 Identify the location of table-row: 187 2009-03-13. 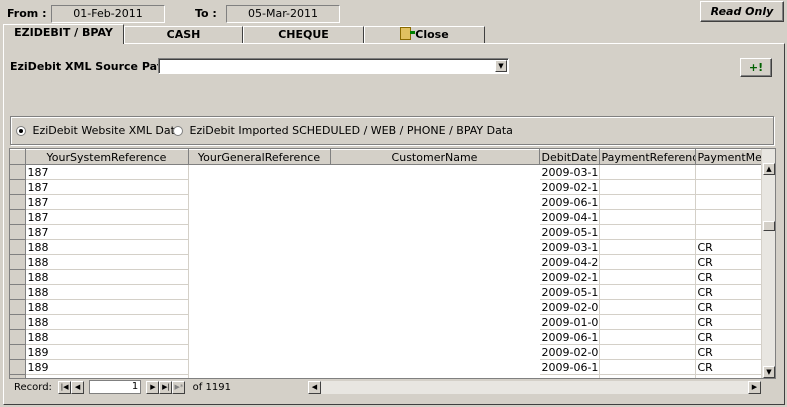
(386, 172).